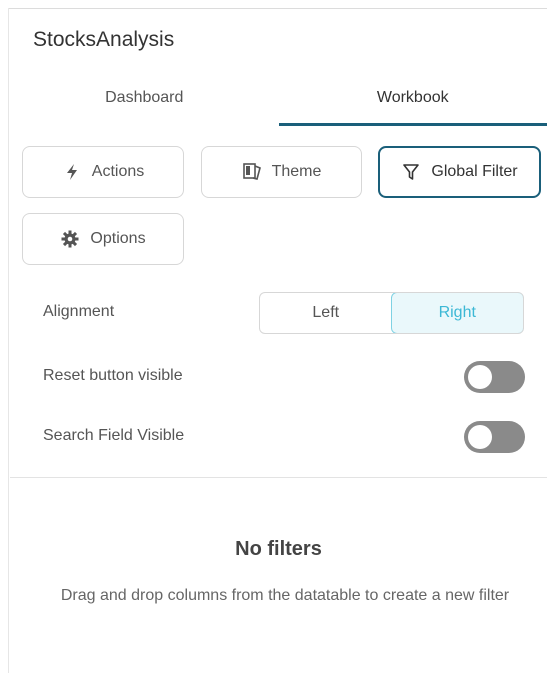 Image resolution: width=547 pixels, height=673 pixels. What do you see at coordinates (278, 477) in the screenshot?
I see `section-divider` at bounding box center [278, 477].